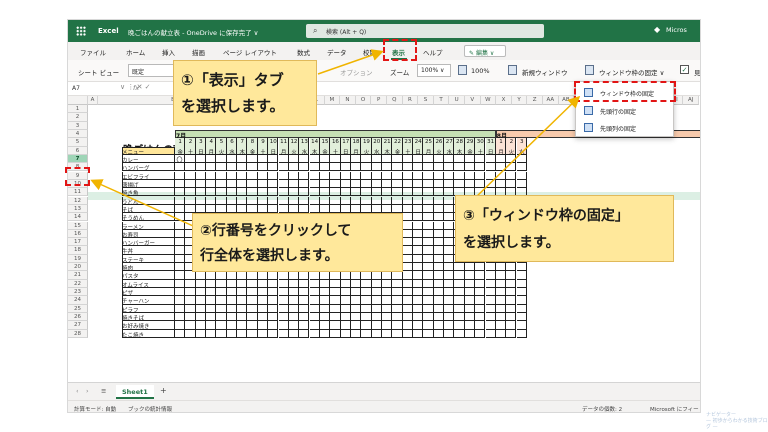  Describe the element at coordinates (276, 231) in the screenshot. I see `callout-step2-line1: ②行番号をクリックして` at that location.